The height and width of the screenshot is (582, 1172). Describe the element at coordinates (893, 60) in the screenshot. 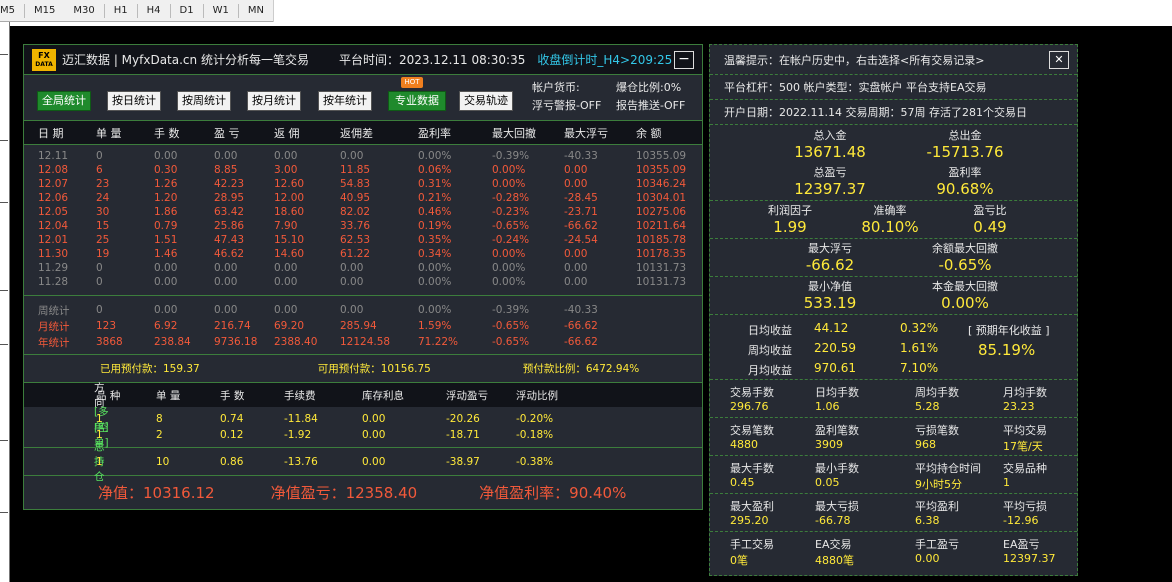

I see `tip-header: 温馨提示：在帐户历史中，右击选择<所有交易记录> ✕` at that location.